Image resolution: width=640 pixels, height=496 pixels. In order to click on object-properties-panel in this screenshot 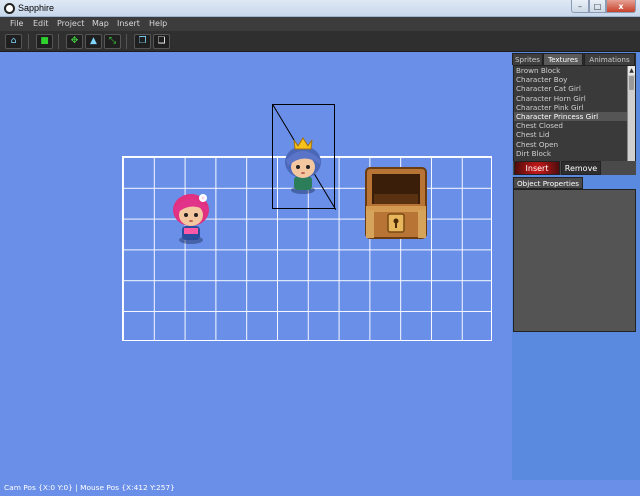, I will do `click(574, 260)`.